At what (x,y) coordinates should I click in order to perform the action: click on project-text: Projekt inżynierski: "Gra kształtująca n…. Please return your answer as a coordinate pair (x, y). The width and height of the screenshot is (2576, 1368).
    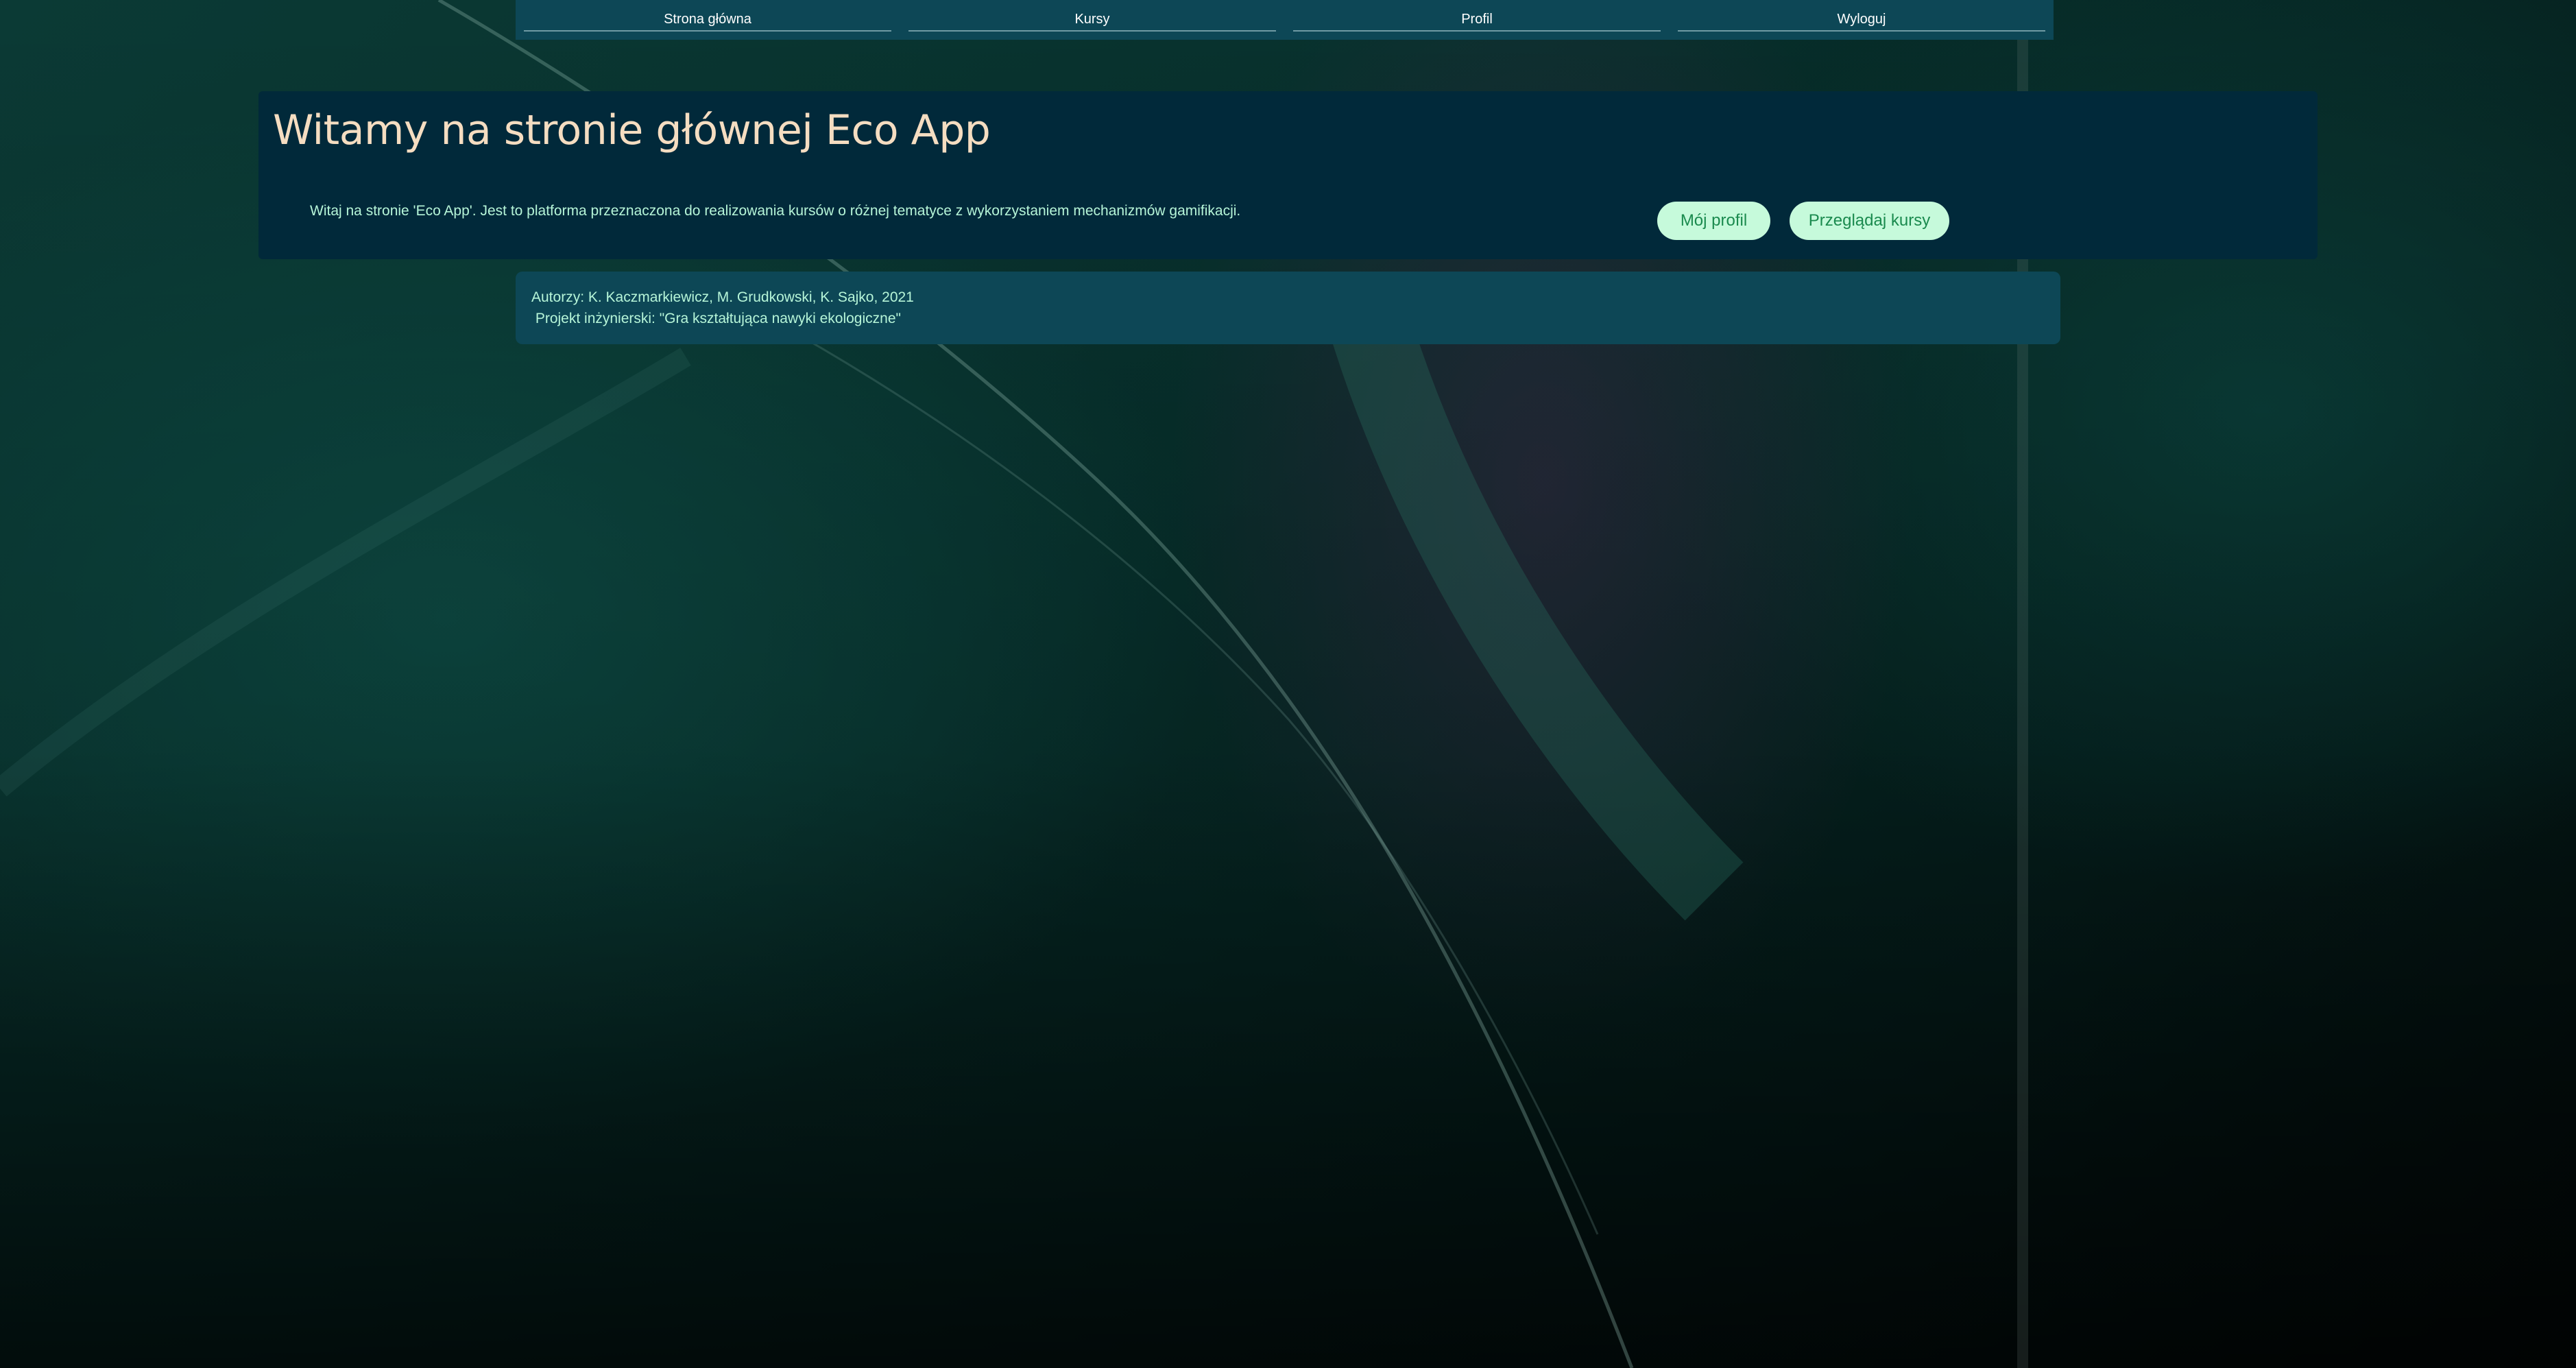
    Looking at the image, I should click on (716, 318).